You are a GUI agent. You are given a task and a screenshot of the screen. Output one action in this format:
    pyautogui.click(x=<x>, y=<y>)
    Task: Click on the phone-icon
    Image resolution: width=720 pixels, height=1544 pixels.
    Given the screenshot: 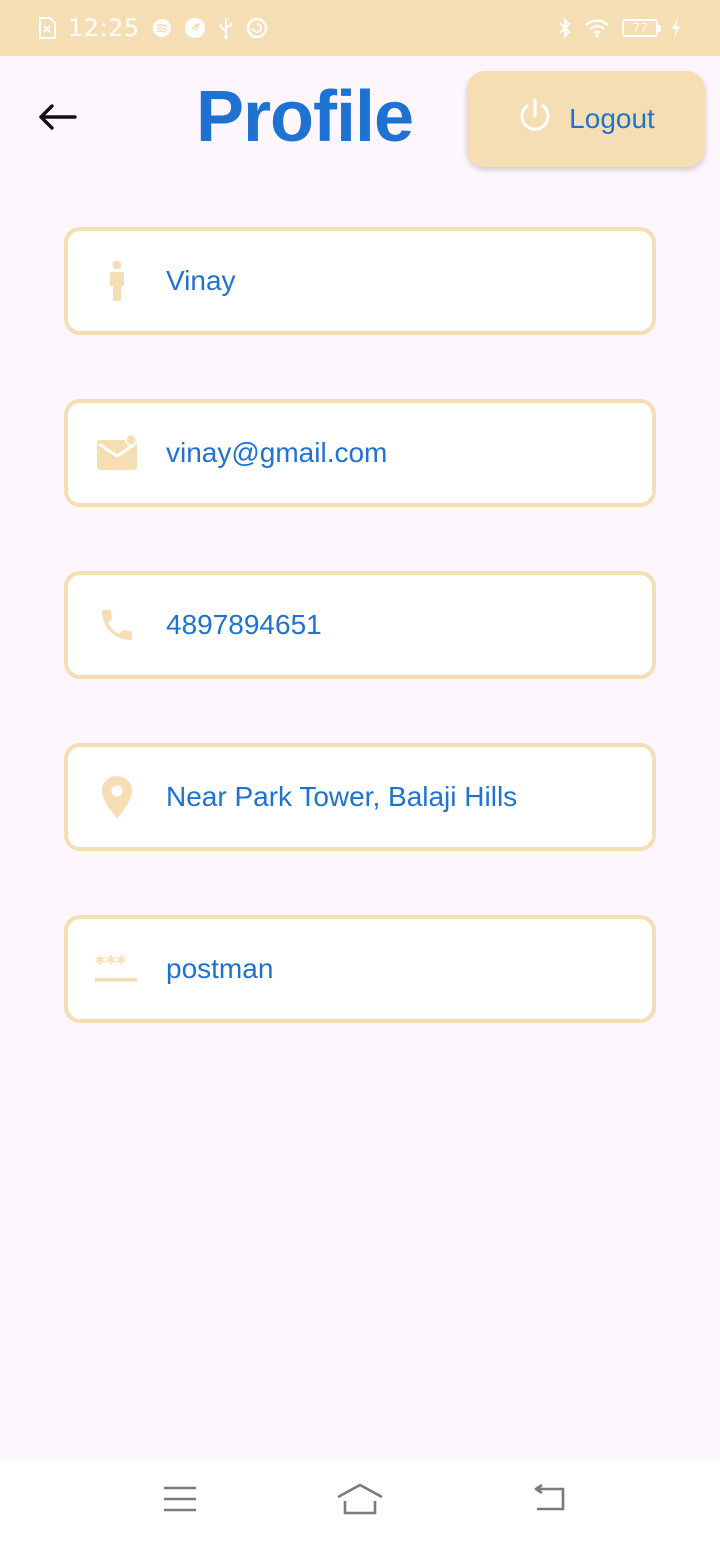 What is the action you would take?
    pyautogui.click(x=117, y=625)
    